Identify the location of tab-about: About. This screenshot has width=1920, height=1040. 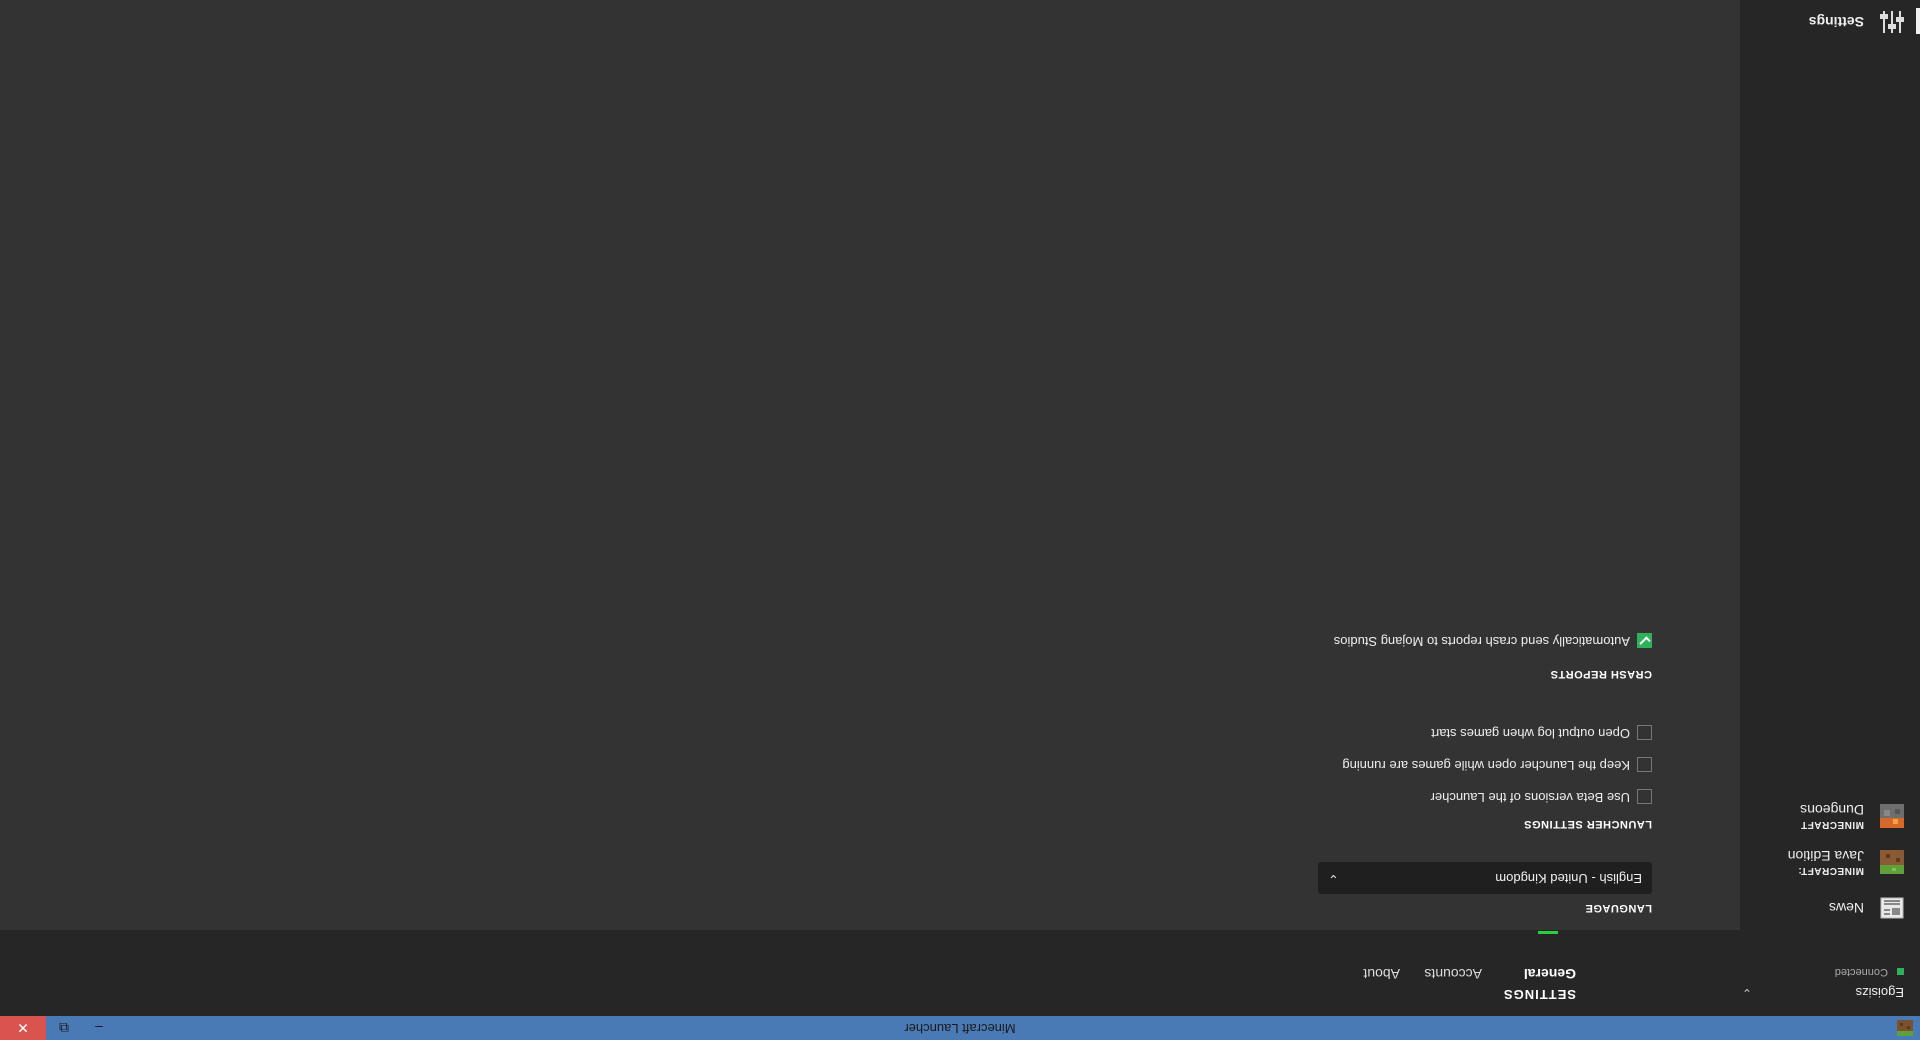
(1381, 974).